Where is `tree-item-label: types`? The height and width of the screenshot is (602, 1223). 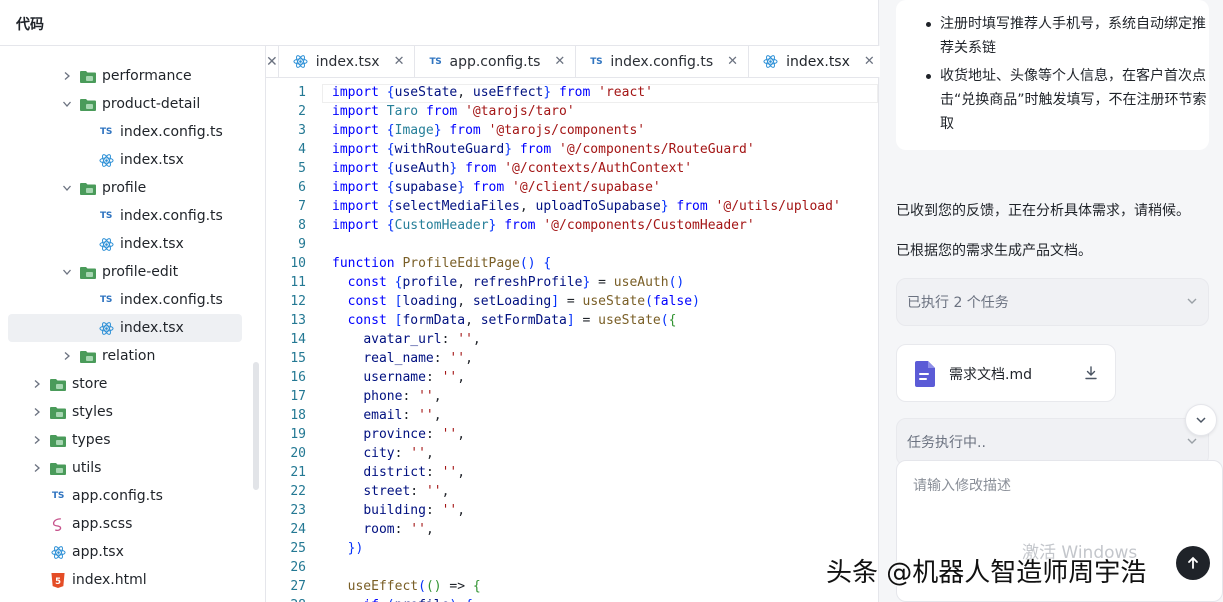 tree-item-label: types is located at coordinates (91, 440).